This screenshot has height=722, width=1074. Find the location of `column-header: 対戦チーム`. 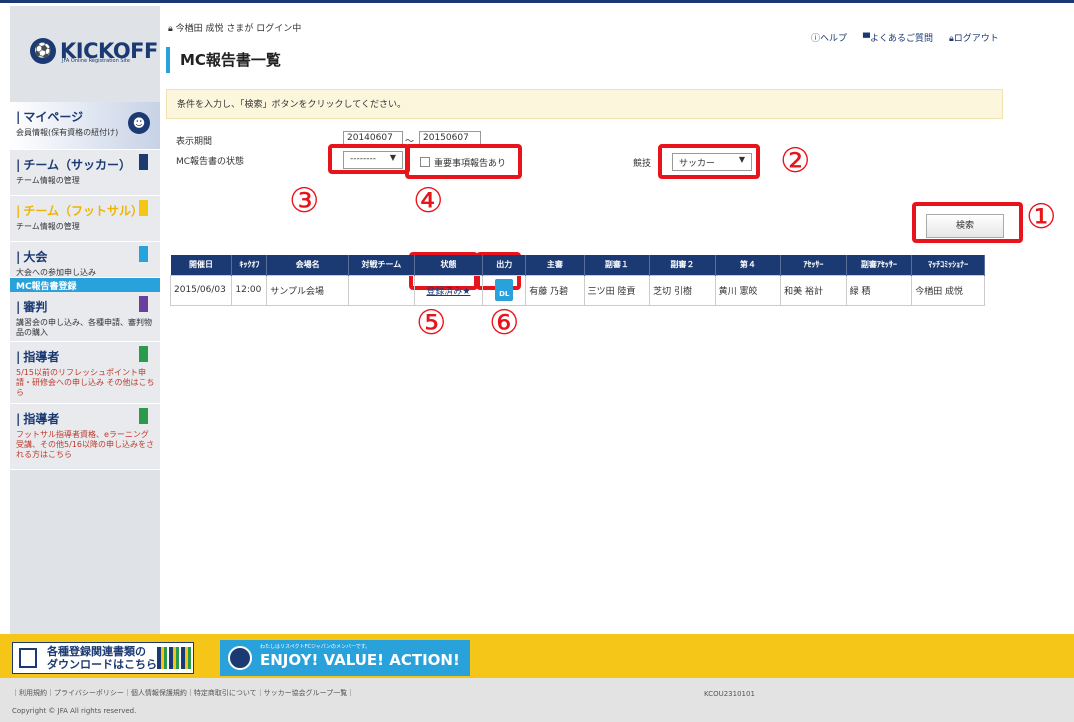

column-header: 対戦チーム is located at coordinates (381, 265).